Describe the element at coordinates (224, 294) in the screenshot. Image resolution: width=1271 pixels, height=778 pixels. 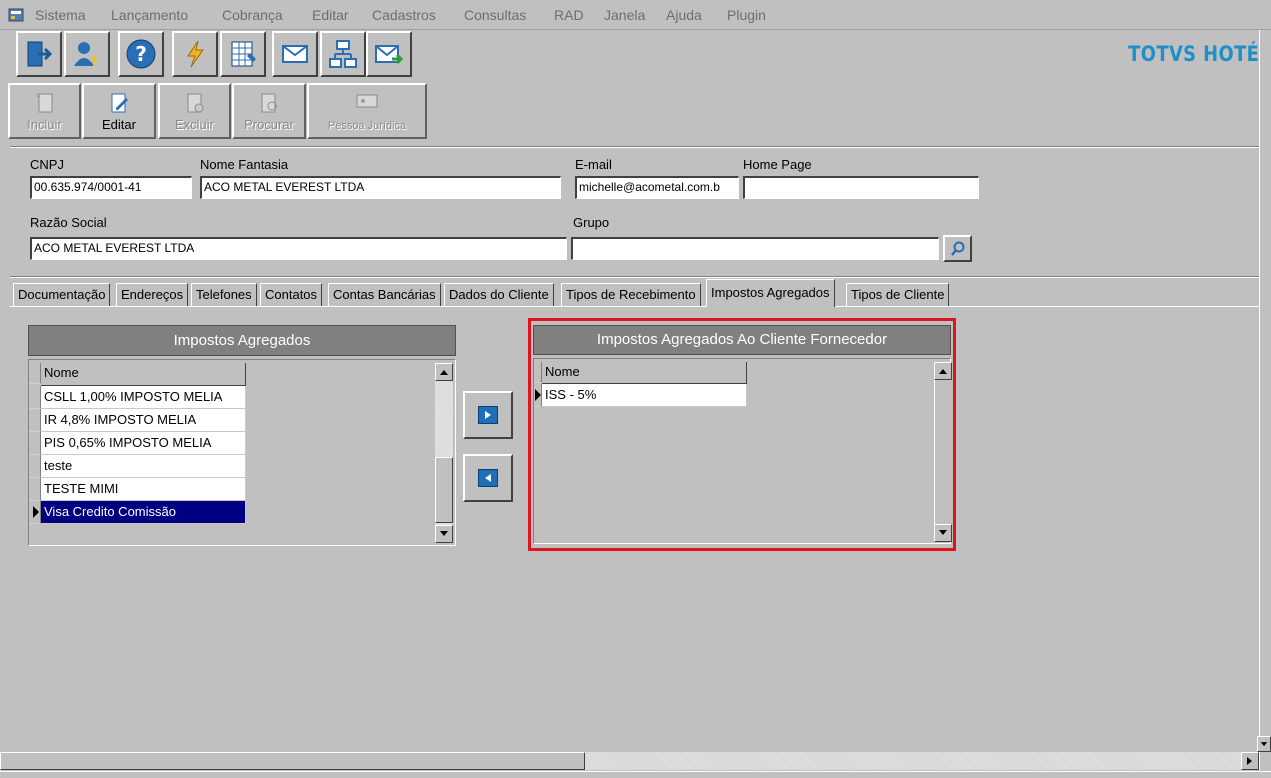
I see `tab-telefones: Telefones` at that location.